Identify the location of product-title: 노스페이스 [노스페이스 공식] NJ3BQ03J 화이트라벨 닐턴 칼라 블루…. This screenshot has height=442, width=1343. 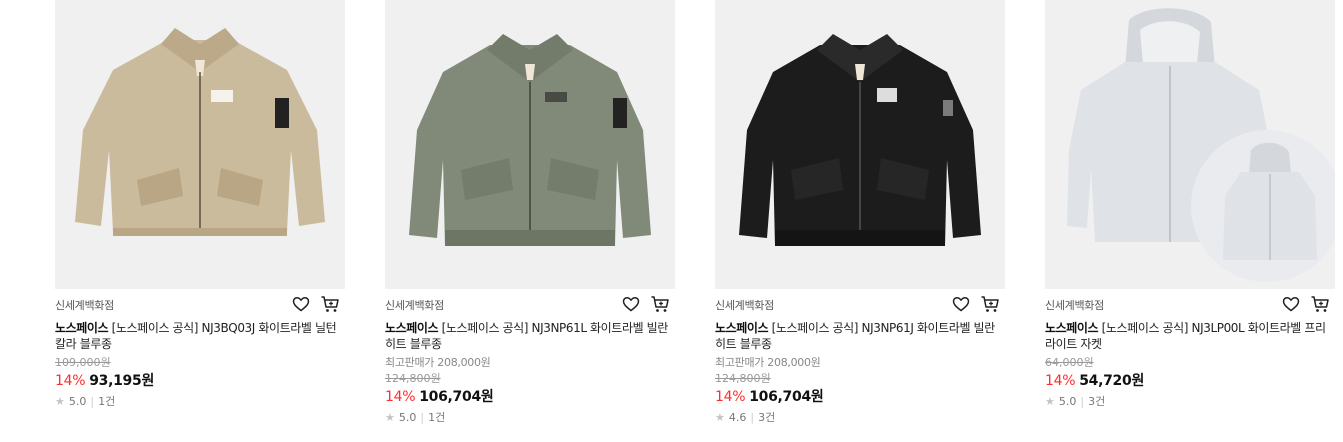
(200, 336).